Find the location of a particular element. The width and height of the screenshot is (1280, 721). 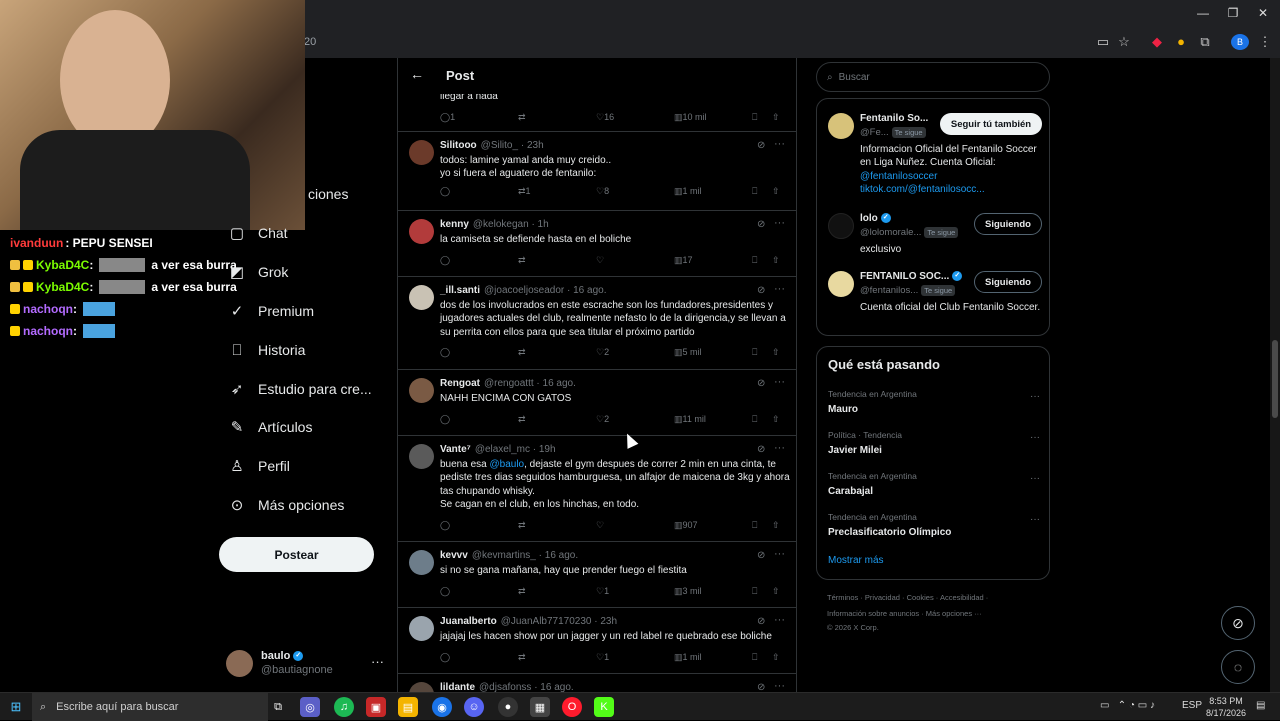

messages-fab-icon: ◌ is located at coordinates (1238, 667).